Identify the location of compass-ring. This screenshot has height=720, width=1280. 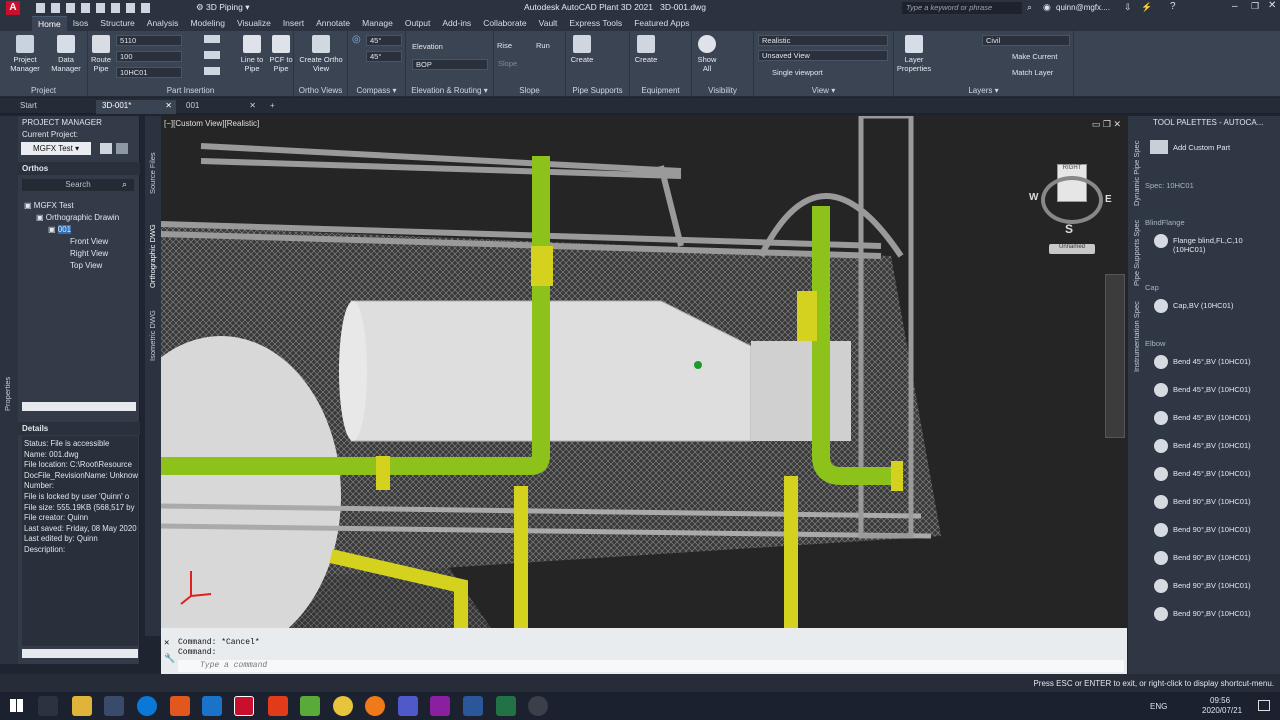
(1072, 200).